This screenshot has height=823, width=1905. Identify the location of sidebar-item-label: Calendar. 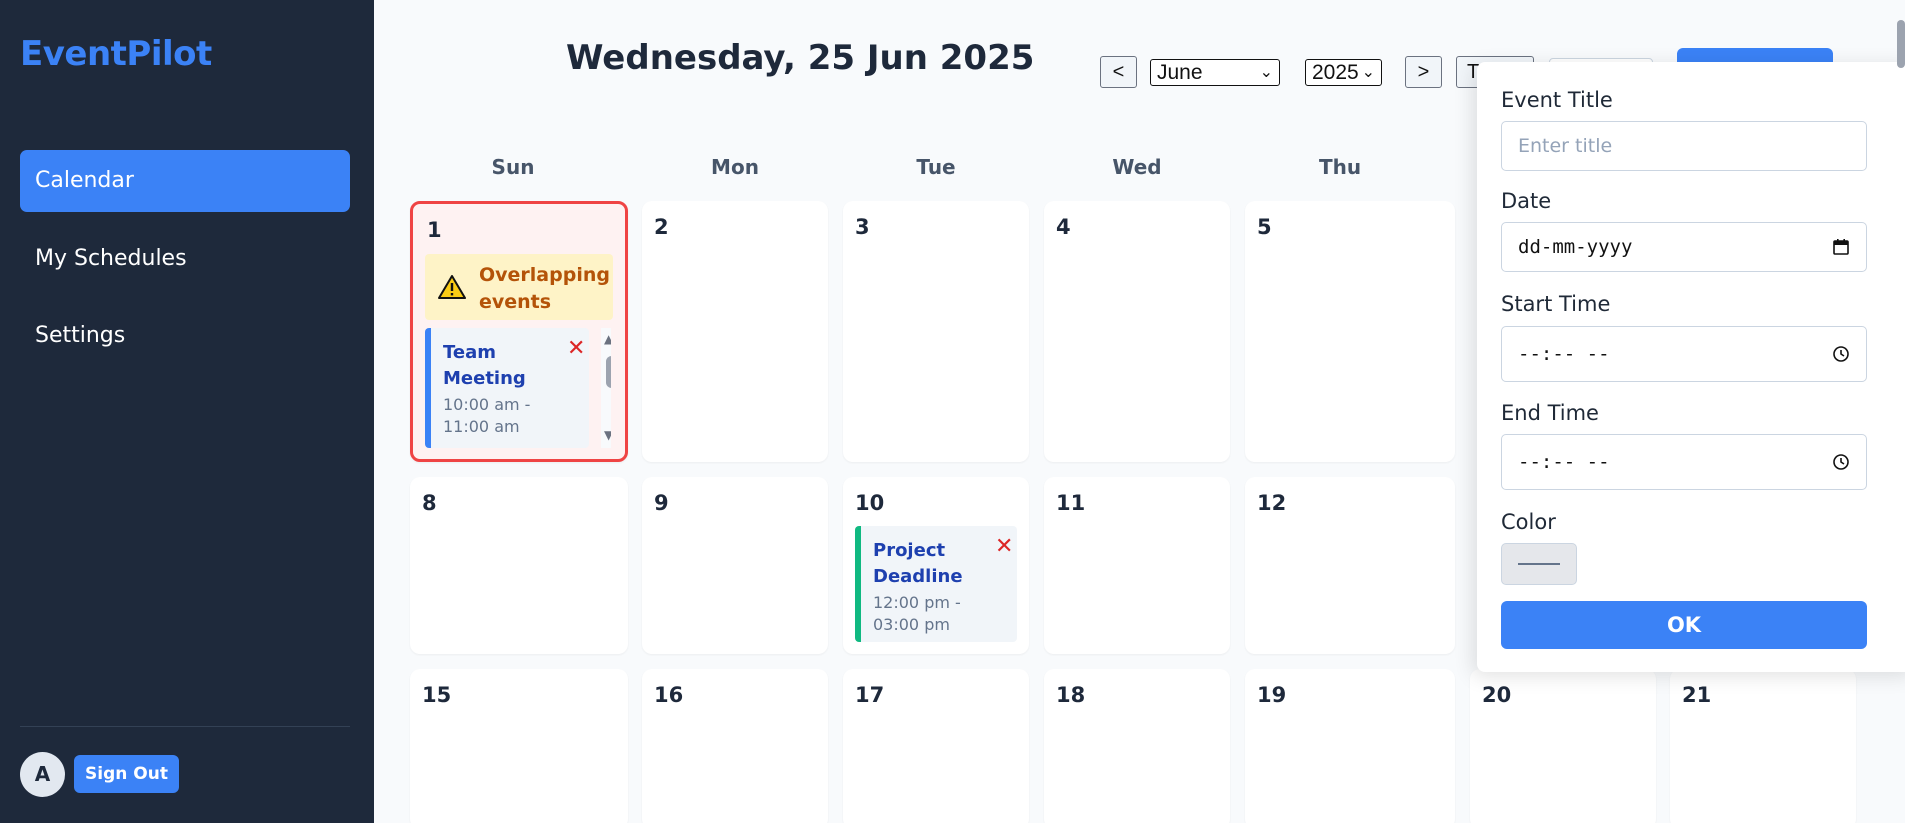
(84, 180).